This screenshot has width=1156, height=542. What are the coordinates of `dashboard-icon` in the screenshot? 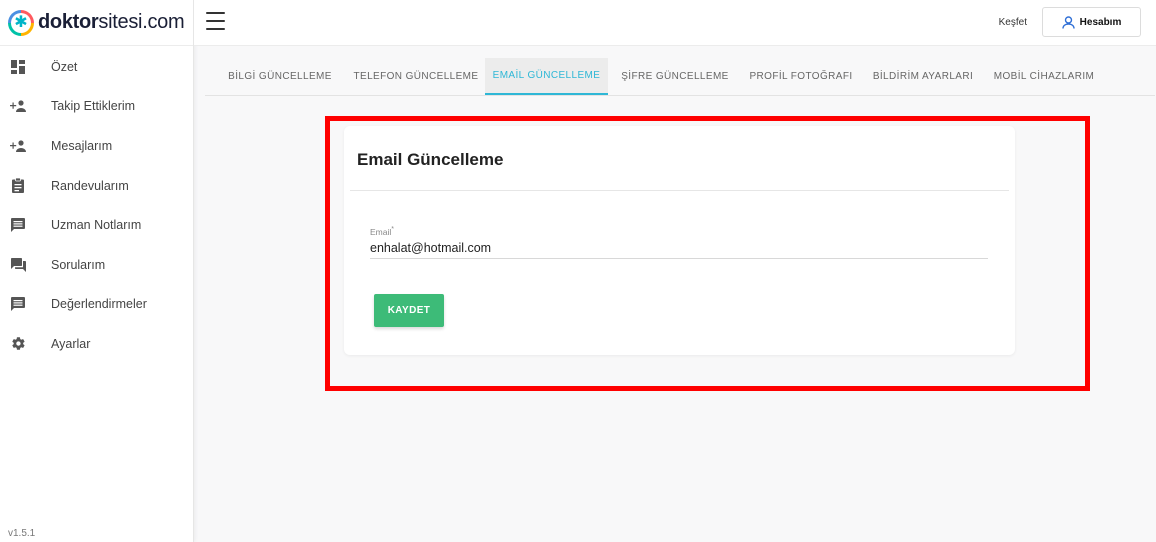 It's located at (18, 67).